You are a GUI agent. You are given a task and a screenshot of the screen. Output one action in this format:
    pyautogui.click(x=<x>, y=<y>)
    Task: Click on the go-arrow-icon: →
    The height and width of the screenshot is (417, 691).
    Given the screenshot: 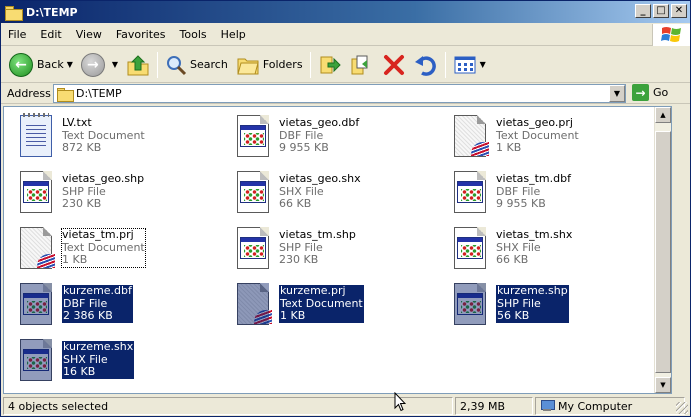 What is the action you would take?
    pyautogui.click(x=640, y=92)
    